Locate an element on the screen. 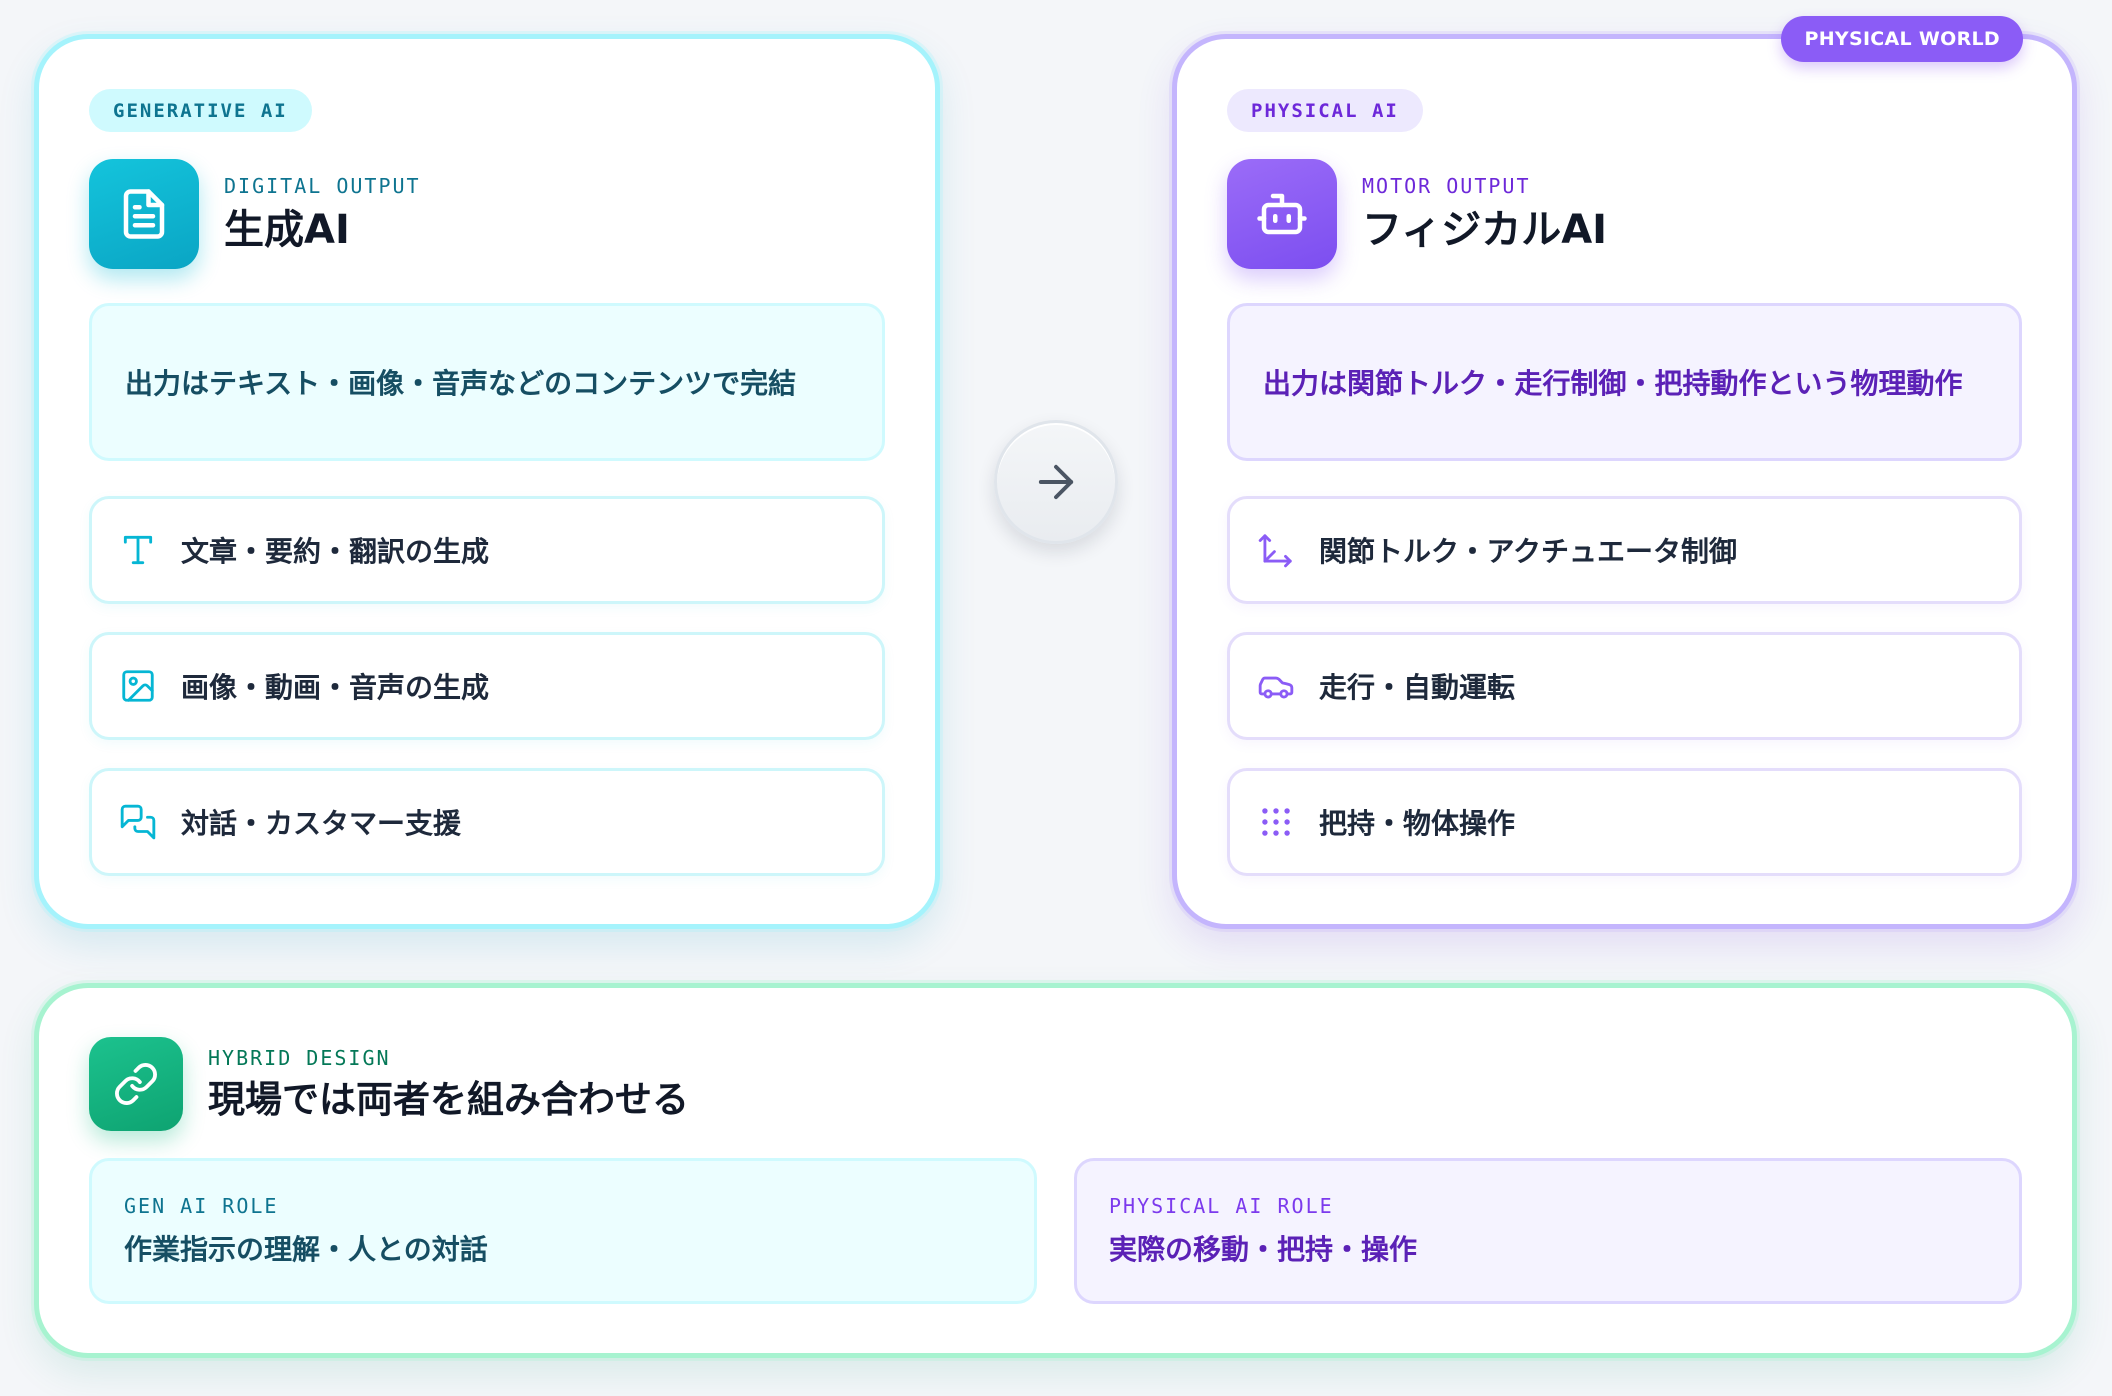 This screenshot has width=2112, height=1396. generative-item-list: 文章・要約・翻訳の生成 画像・動画・音声の生成 対話・カスタマー支援 is located at coordinates (487, 686).